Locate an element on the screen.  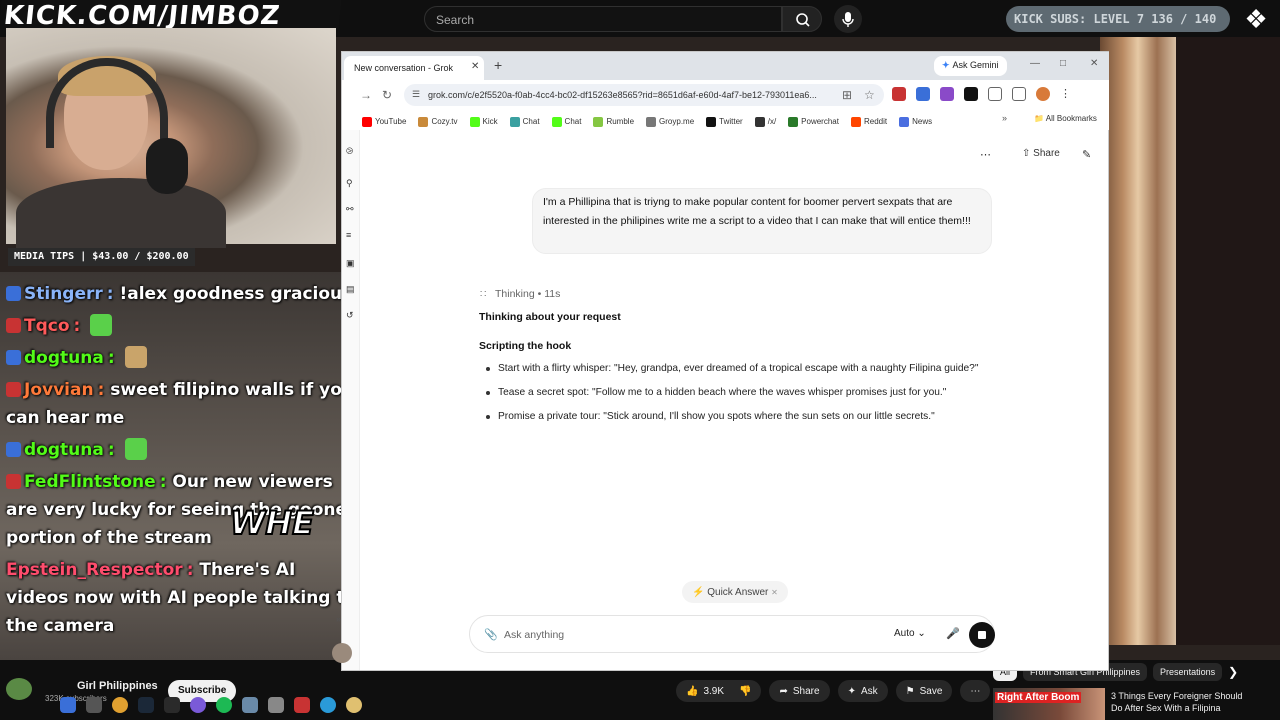
stop-button is located at coordinates (982, 635).